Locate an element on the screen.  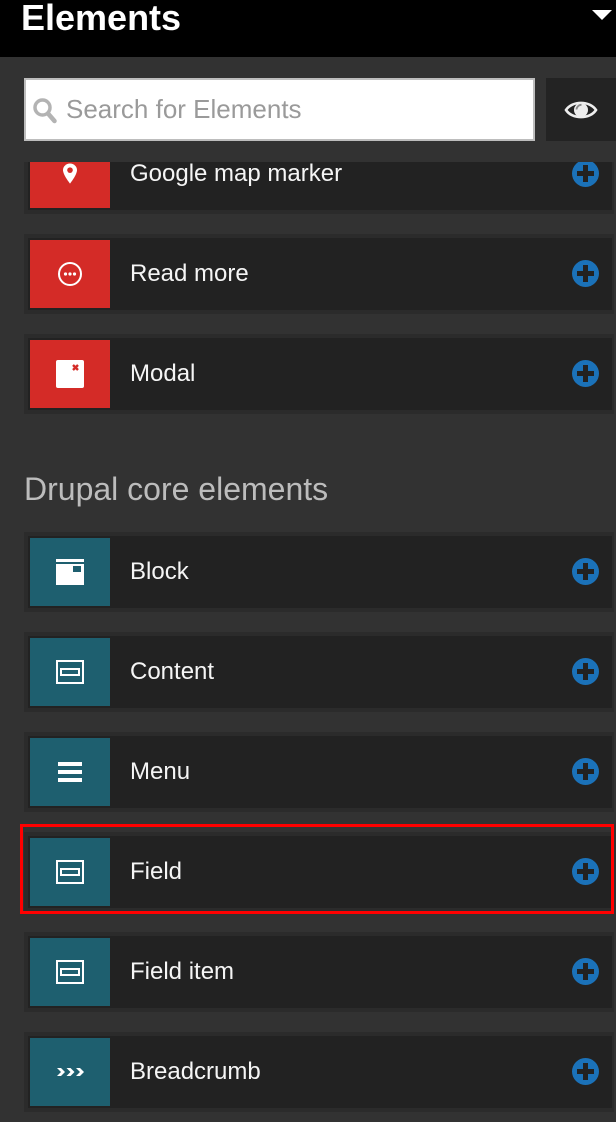
element-item-body: Modal is located at coordinates (320, 374).